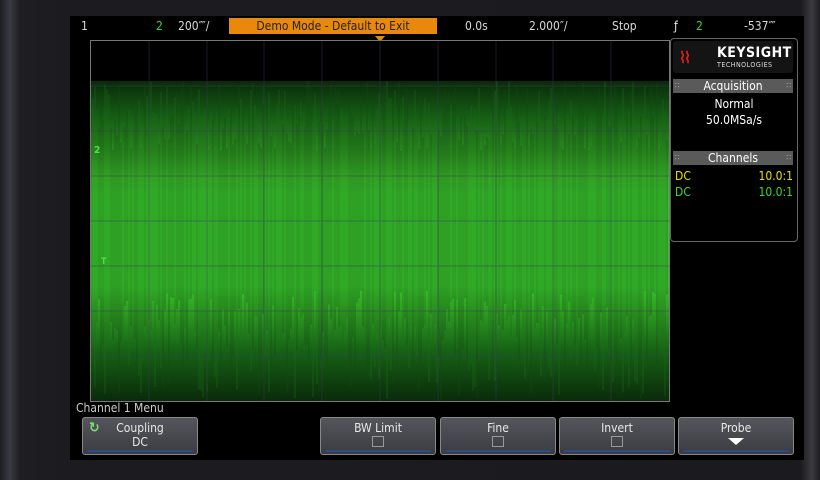  What do you see at coordinates (140, 442) in the screenshot?
I see `coupling-value: DC` at bounding box center [140, 442].